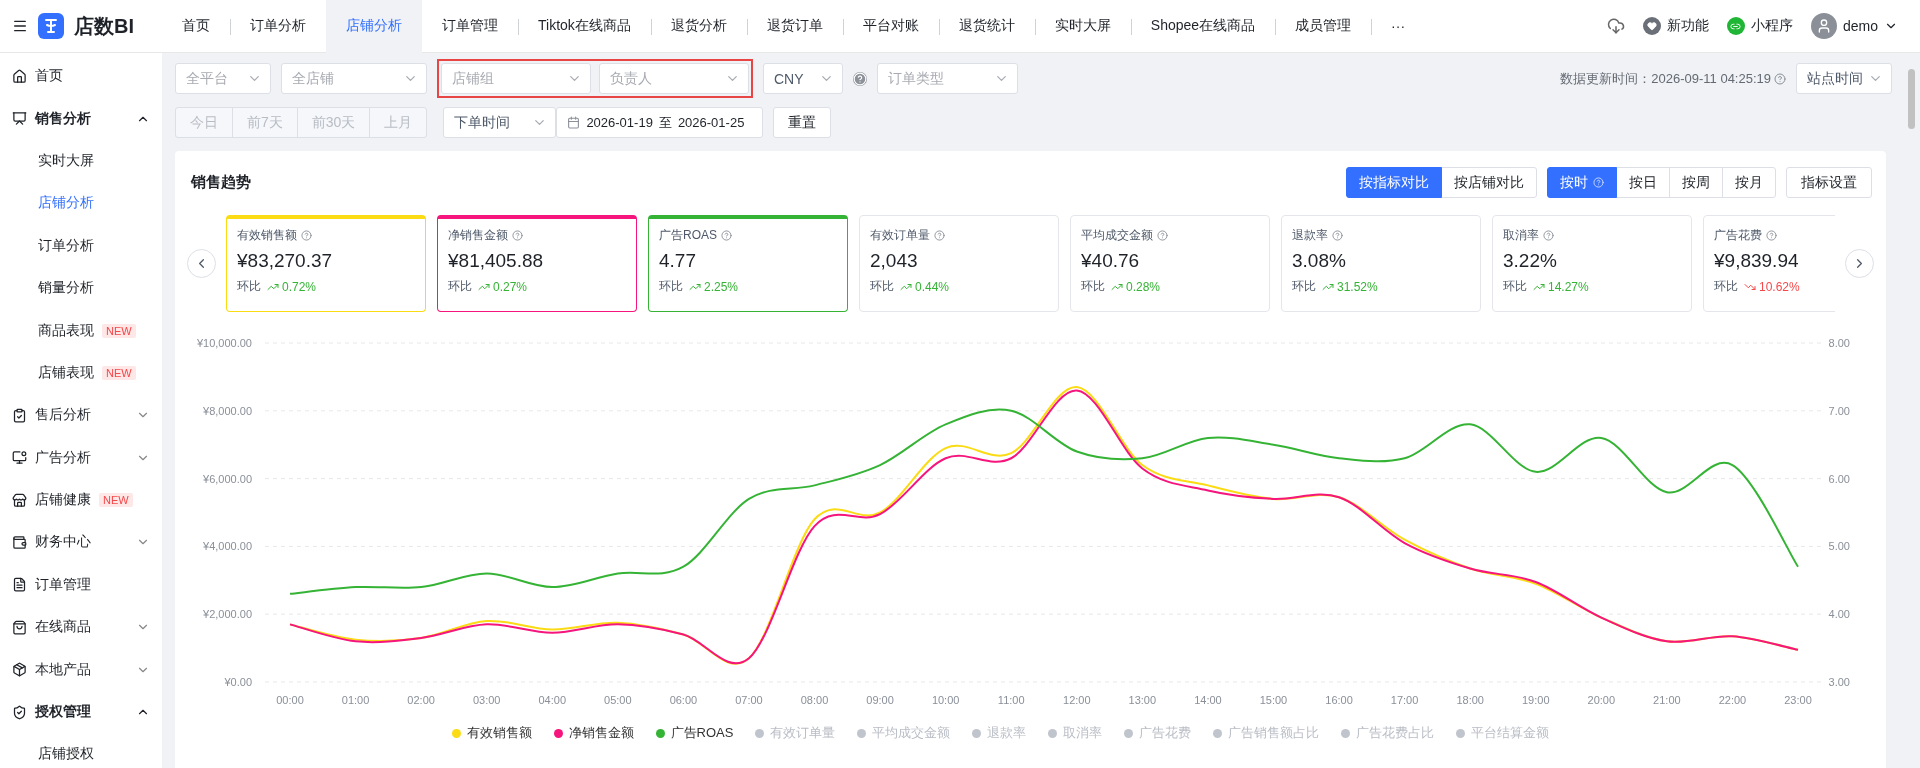 The width and height of the screenshot is (1920, 768). Describe the element at coordinates (1643, 182) in the screenshot. I see `granularity-tab: 按日` at that location.